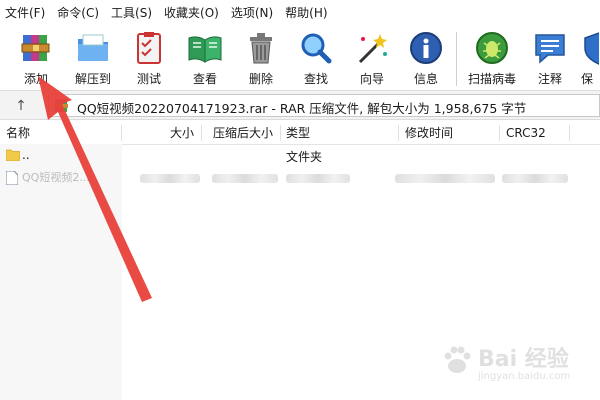 The width and height of the screenshot is (600, 400). What do you see at coordinates (523, 359) in the screenshot?
I see `watermark-brand: Bai 经验` at bounding box center [523, 359].